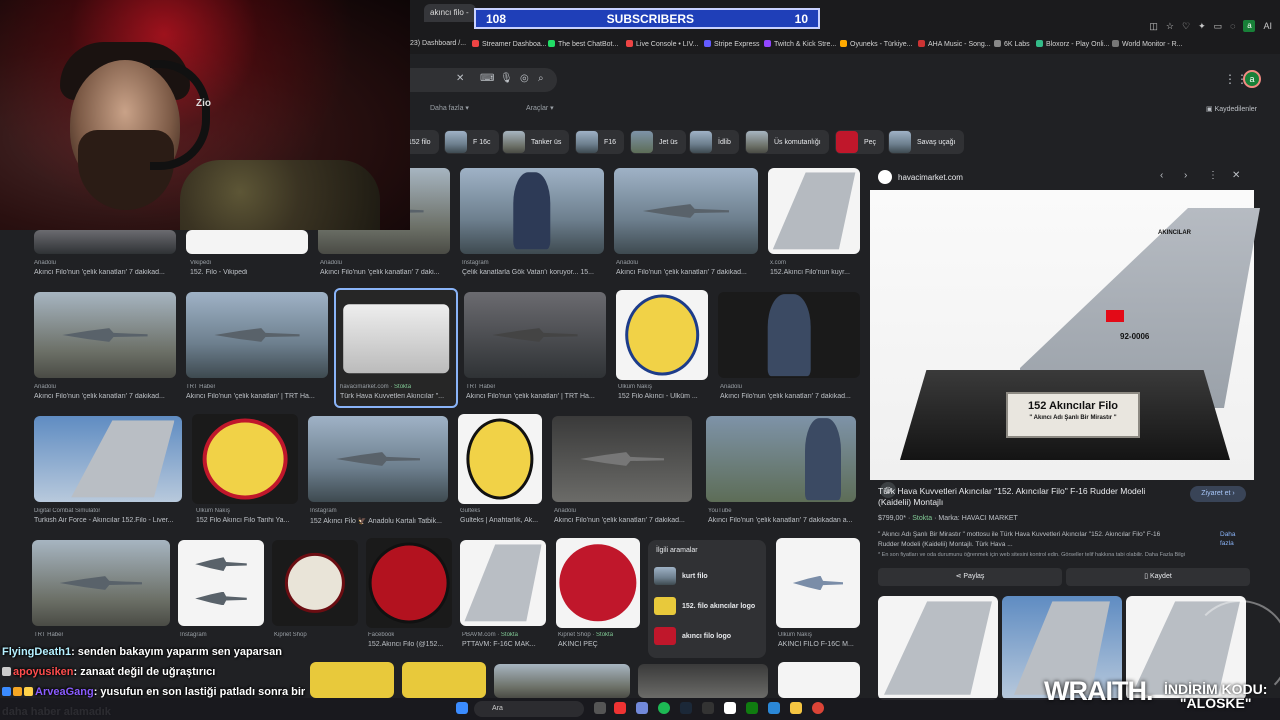 The height and width of the screenshot is (720, 1280). Describe the element at coordinates (1267, 26) in the screenshot. I see `ai-label: AI` at that location.